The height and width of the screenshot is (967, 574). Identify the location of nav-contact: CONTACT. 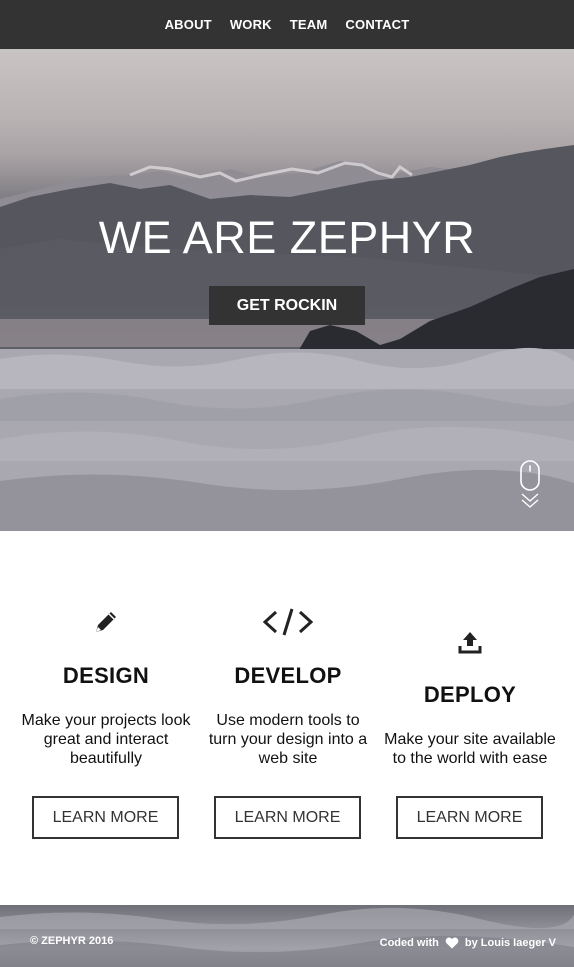
(377, 24).